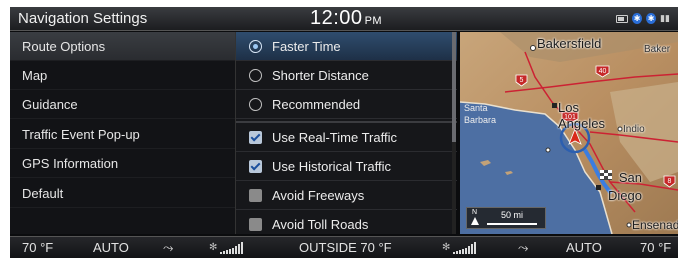 Image resolution: width=678 pixels, height=258 pixels. I want to click on option-use-historical-traffic: Use Historical Traffic, so click(346, 166).